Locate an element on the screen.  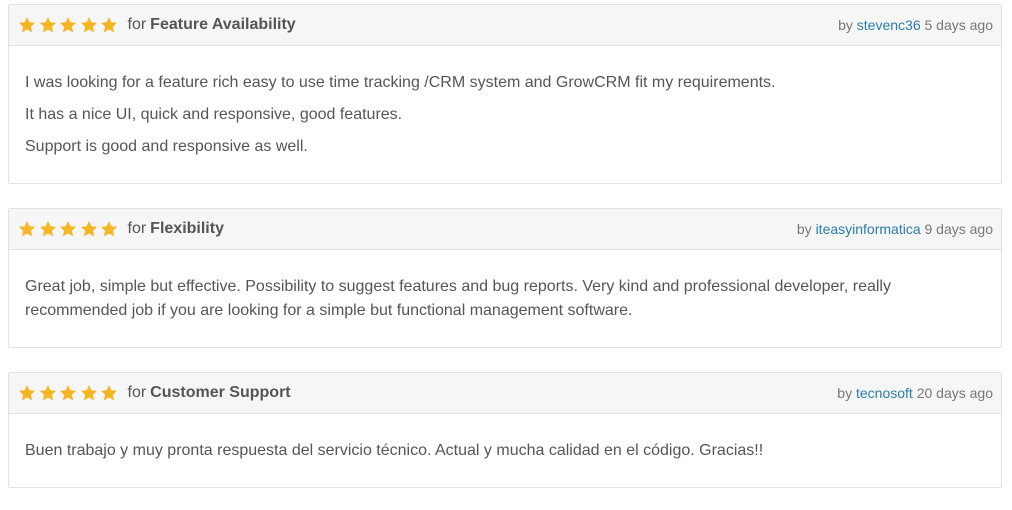
review-time: 5 days ago is located at coordinates (959, 25).